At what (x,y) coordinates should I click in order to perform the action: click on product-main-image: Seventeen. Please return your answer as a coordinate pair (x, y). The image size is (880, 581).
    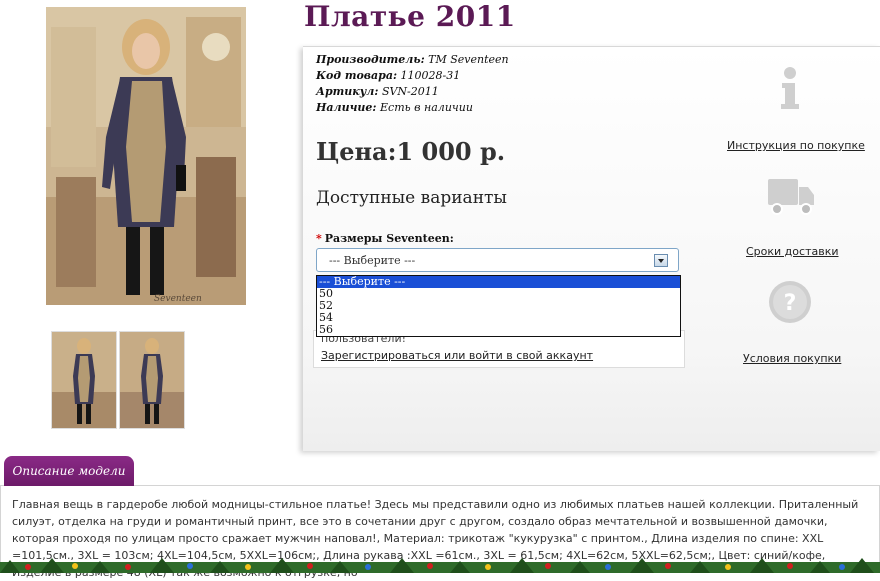
    Looking at the image, I should click on (146, 156).